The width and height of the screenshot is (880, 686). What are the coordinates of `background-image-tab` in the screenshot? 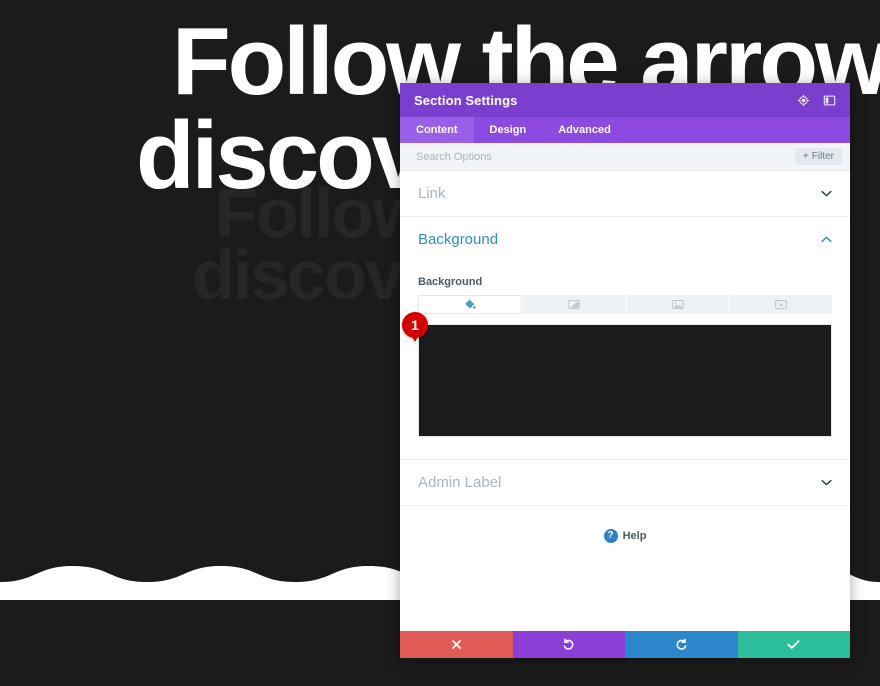 It's located at (677, 304).